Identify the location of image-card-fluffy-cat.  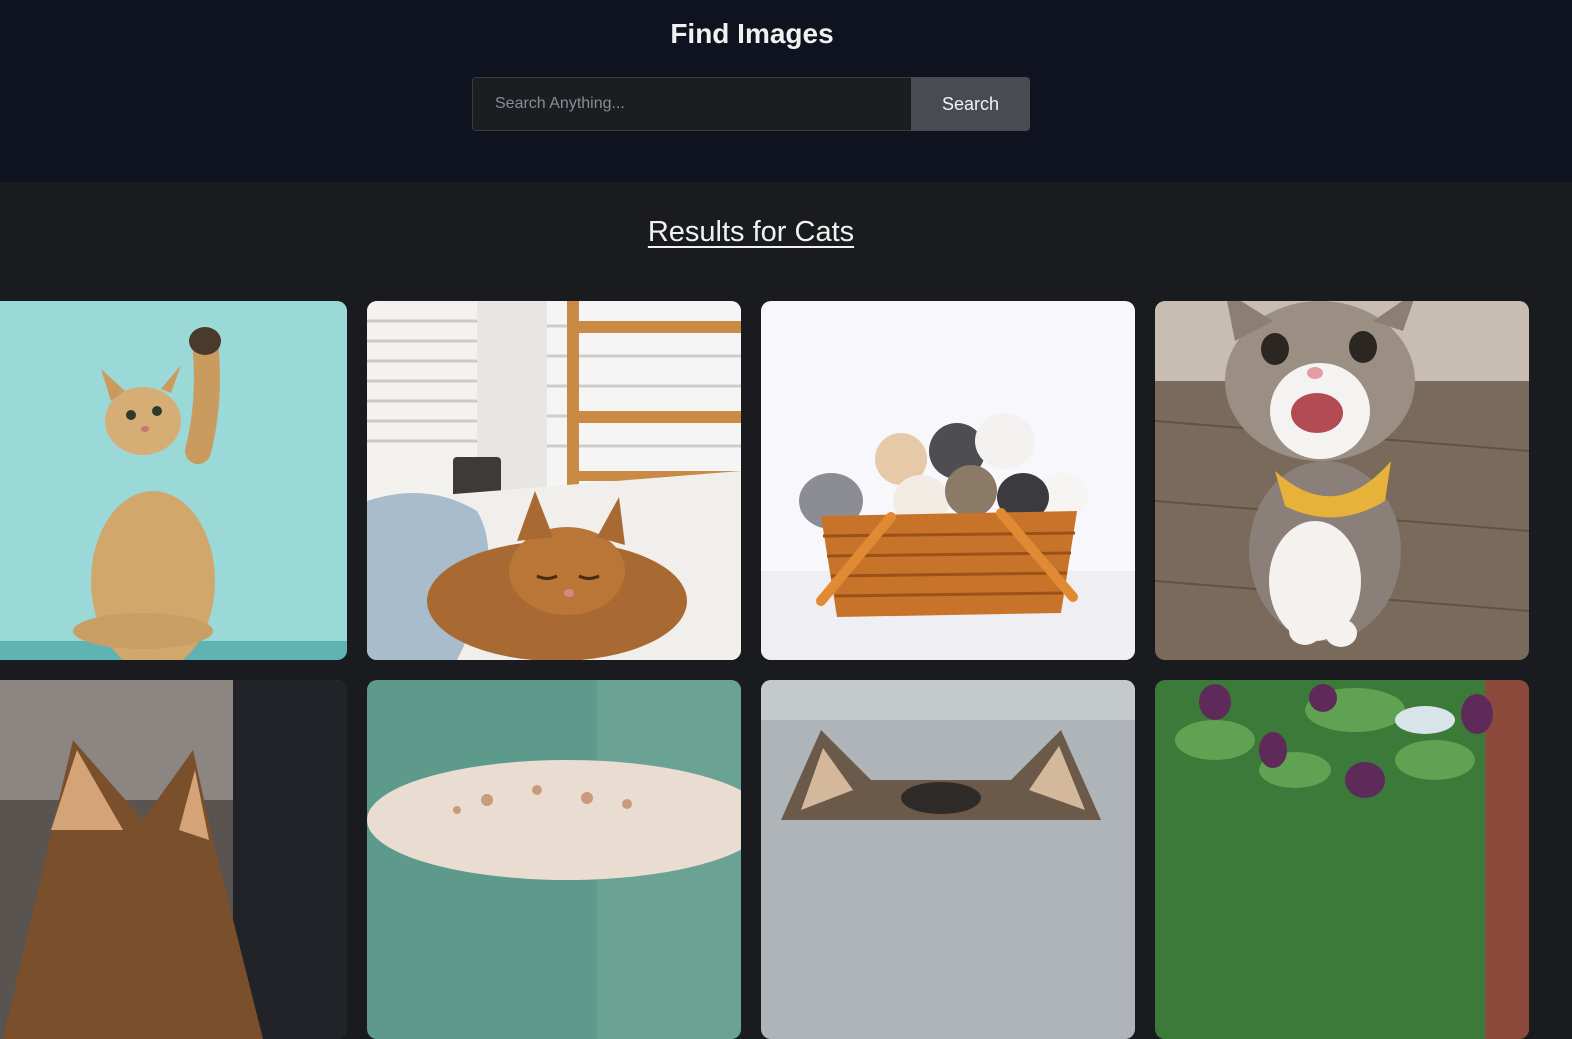
(554, 859).